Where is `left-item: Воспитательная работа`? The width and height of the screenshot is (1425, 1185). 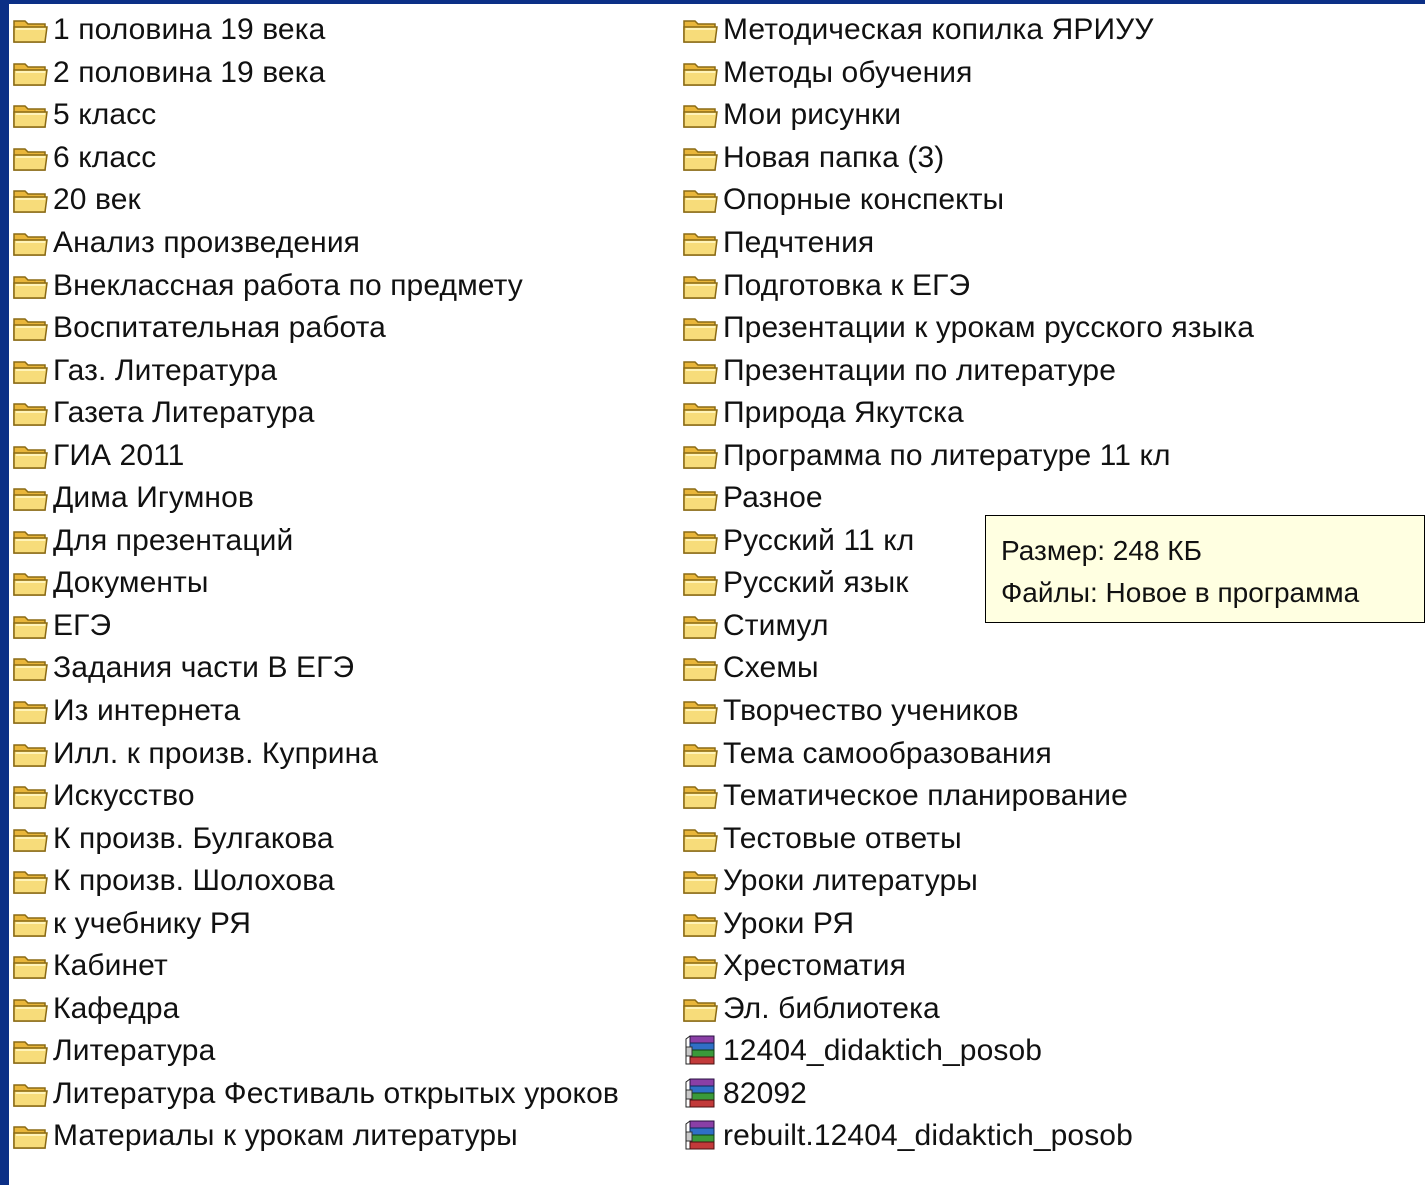 left-item: Воспитательная работа is located at coordinates (315, 328).